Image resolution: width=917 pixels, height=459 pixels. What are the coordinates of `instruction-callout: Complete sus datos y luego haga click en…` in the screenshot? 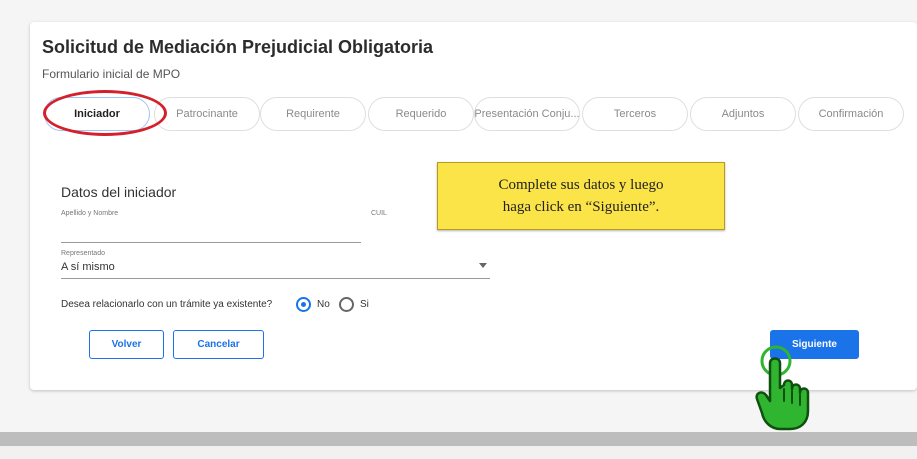 It's located at (581, 196).